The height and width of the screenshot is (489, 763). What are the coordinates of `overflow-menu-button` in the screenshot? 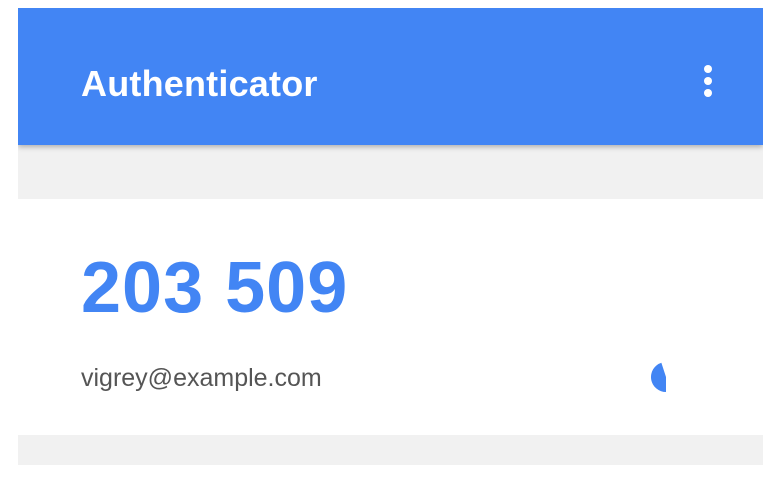 It's located at (709, 81).